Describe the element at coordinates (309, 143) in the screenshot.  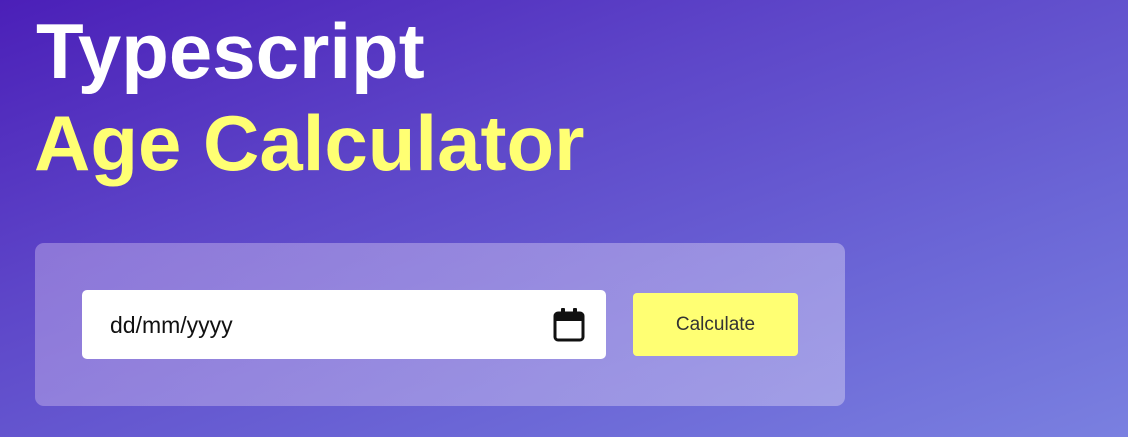
I see `page-subtitle: Age Calculator` at that location.